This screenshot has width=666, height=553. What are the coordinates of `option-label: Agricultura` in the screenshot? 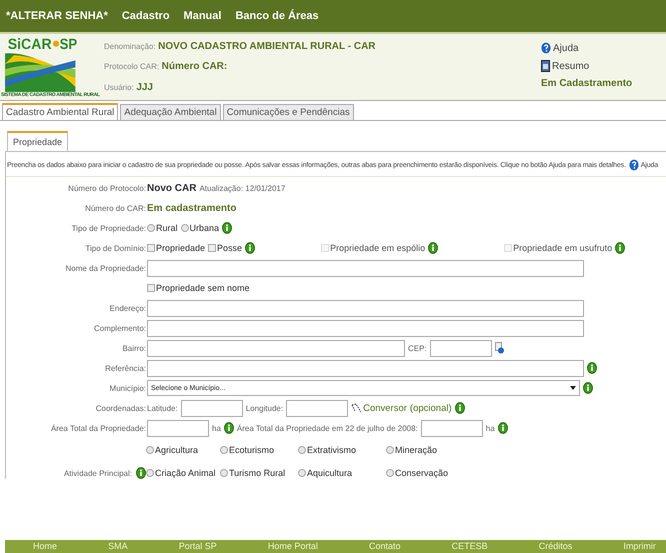 It's located at (176, 450).